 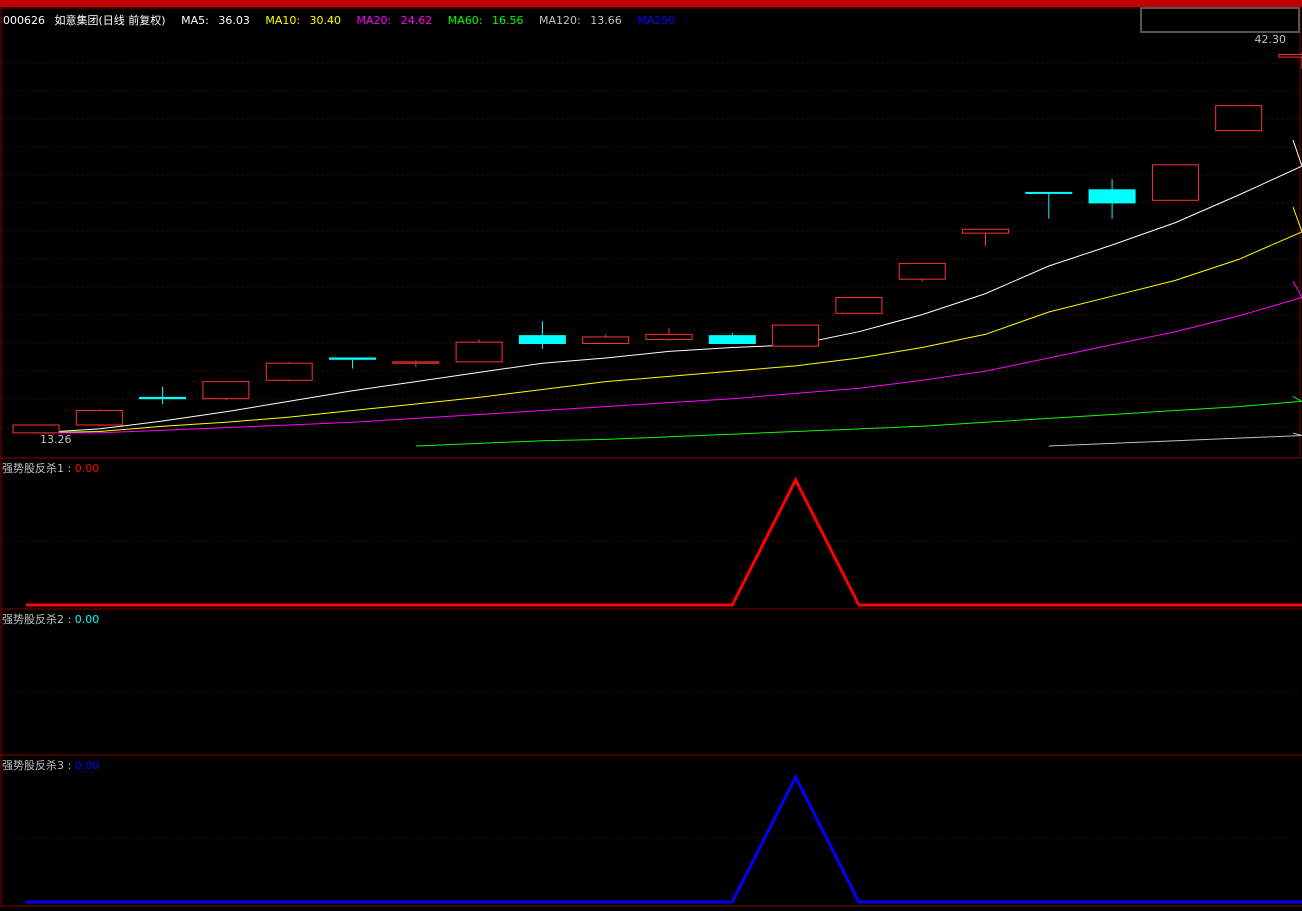 What do you see at coordinates (664, 541) in the screenshot?
I see `indicator-1-line` at bounding box center [664, 541].